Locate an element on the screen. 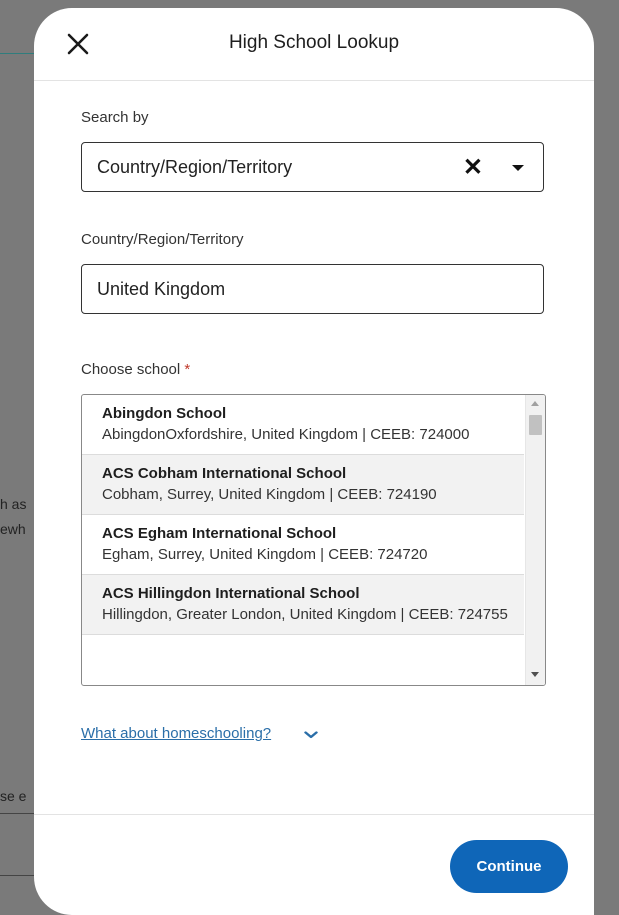  school-name: ACS Egham International School is located at coordinates (219, 533).